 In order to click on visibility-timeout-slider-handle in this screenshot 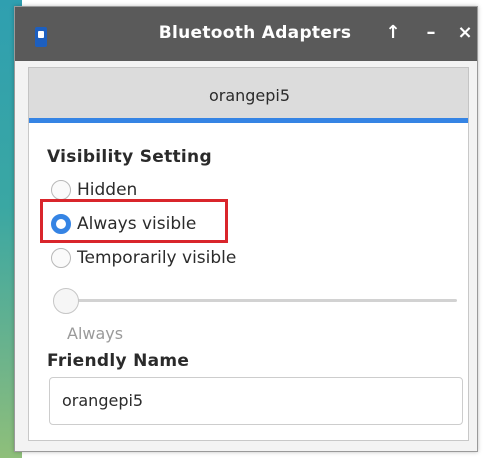, I will do `click(66, 301)`.